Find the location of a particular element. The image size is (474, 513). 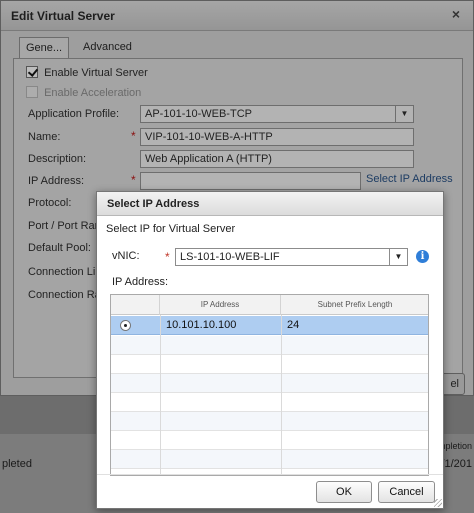

table-header: IP Address Subnet Prefix Length is located at coordinates (269, 305).